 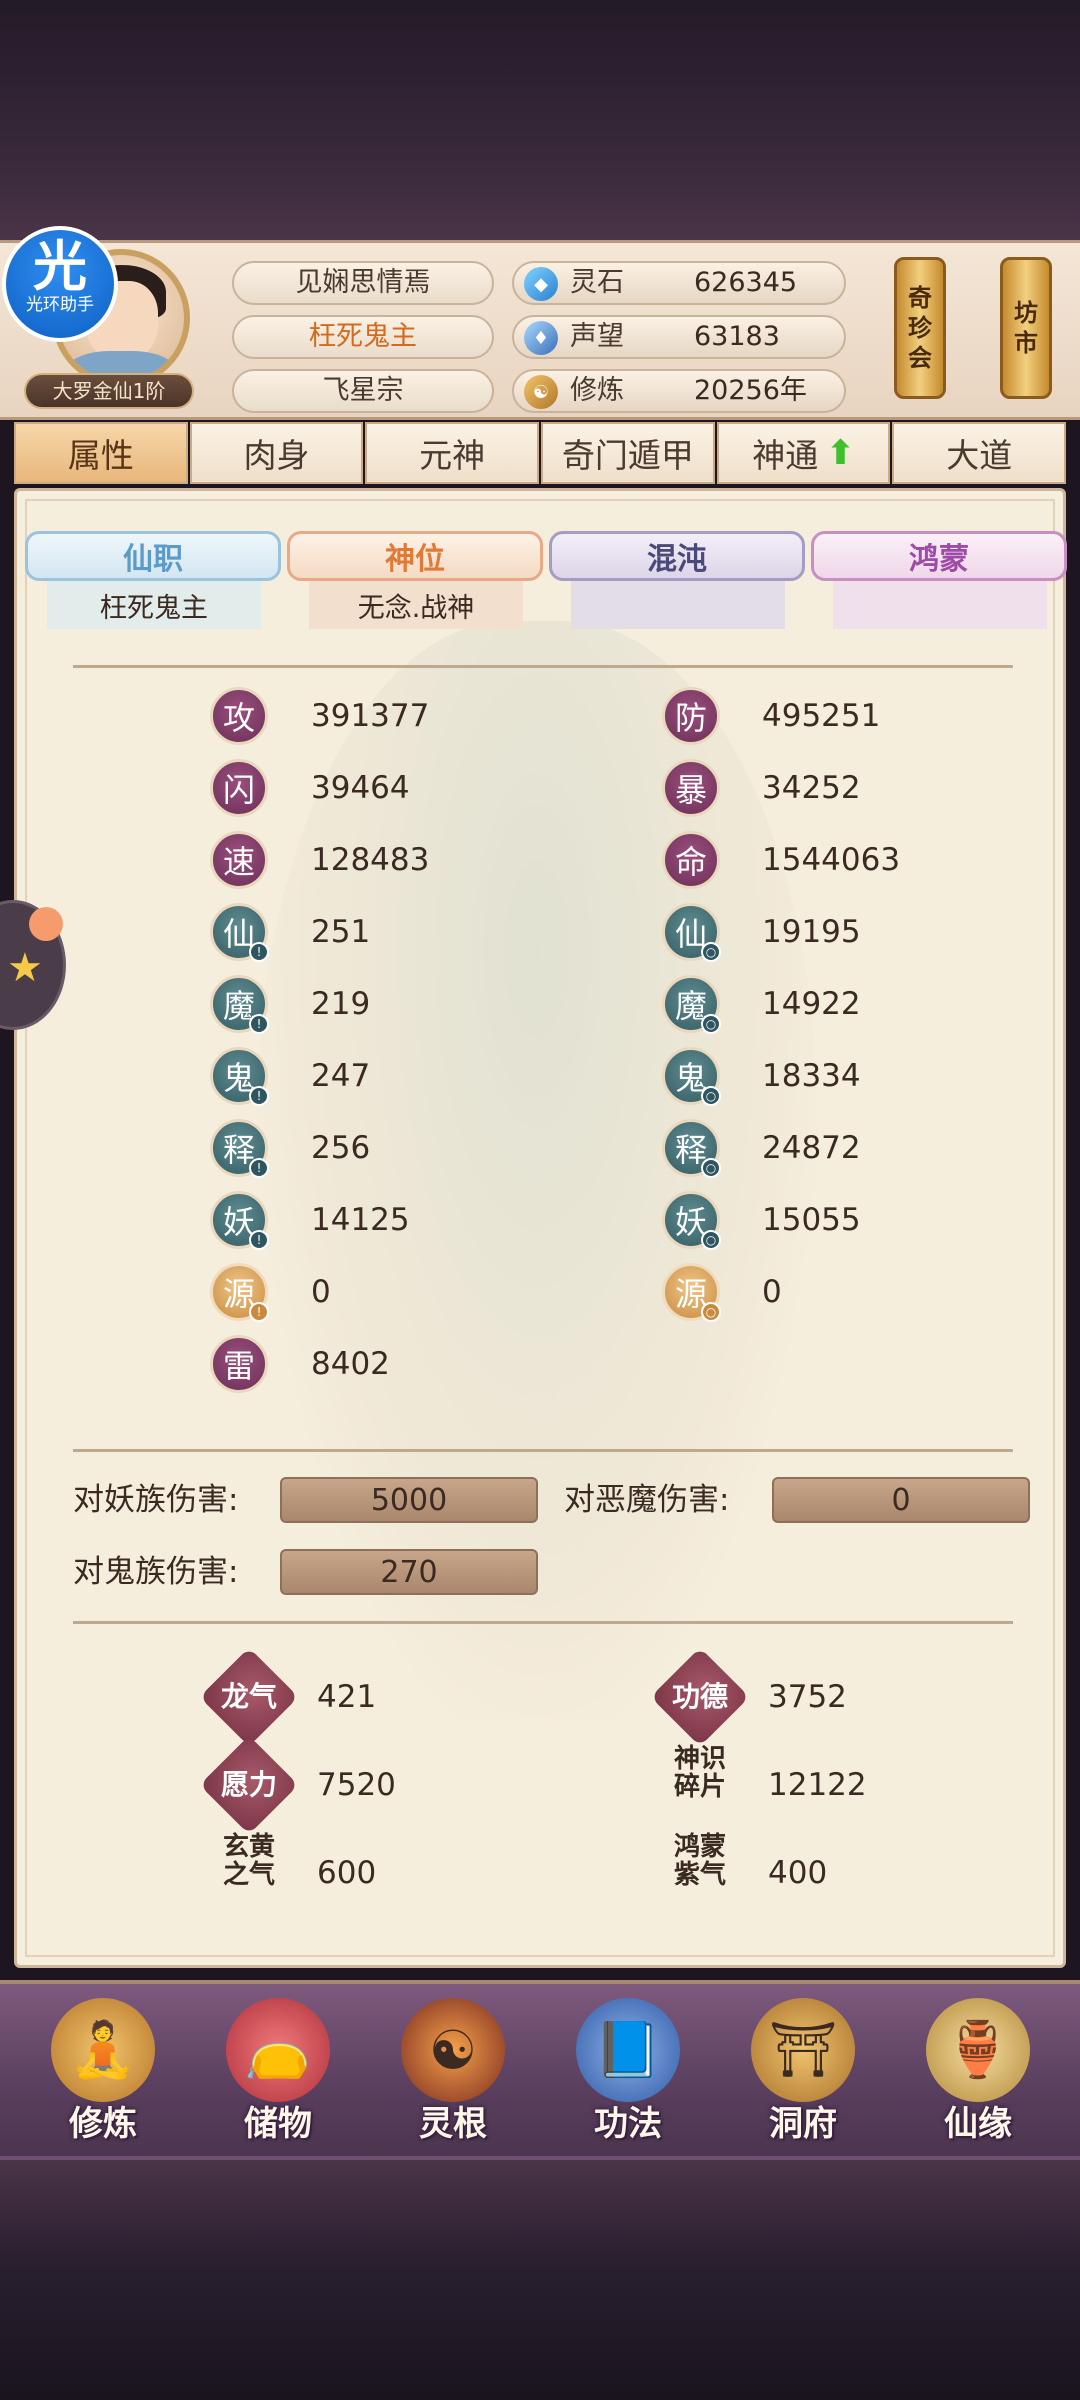 I want to click on menu-fate: 🏺 仙缘, so click(x=978, y=2078).